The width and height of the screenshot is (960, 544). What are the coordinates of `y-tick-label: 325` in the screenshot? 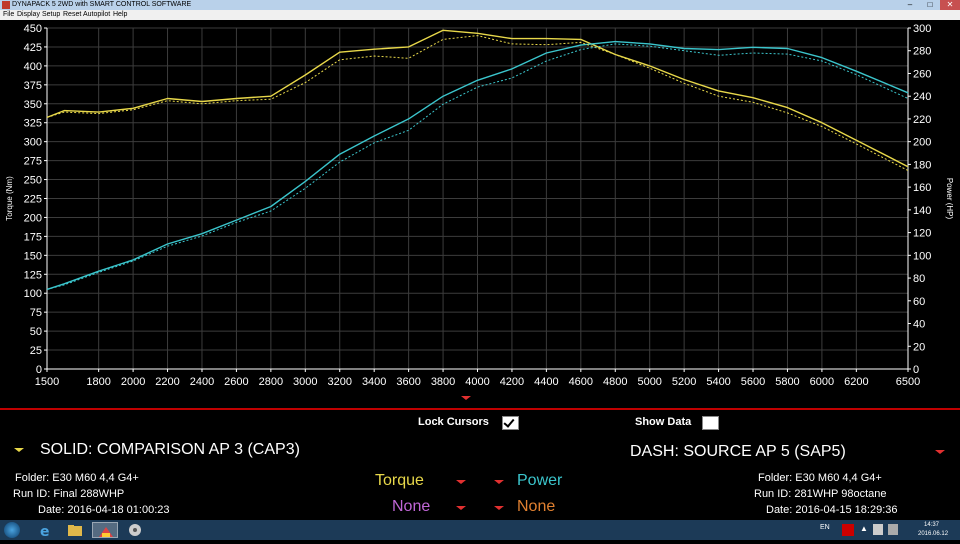 It's located at (33, 124).